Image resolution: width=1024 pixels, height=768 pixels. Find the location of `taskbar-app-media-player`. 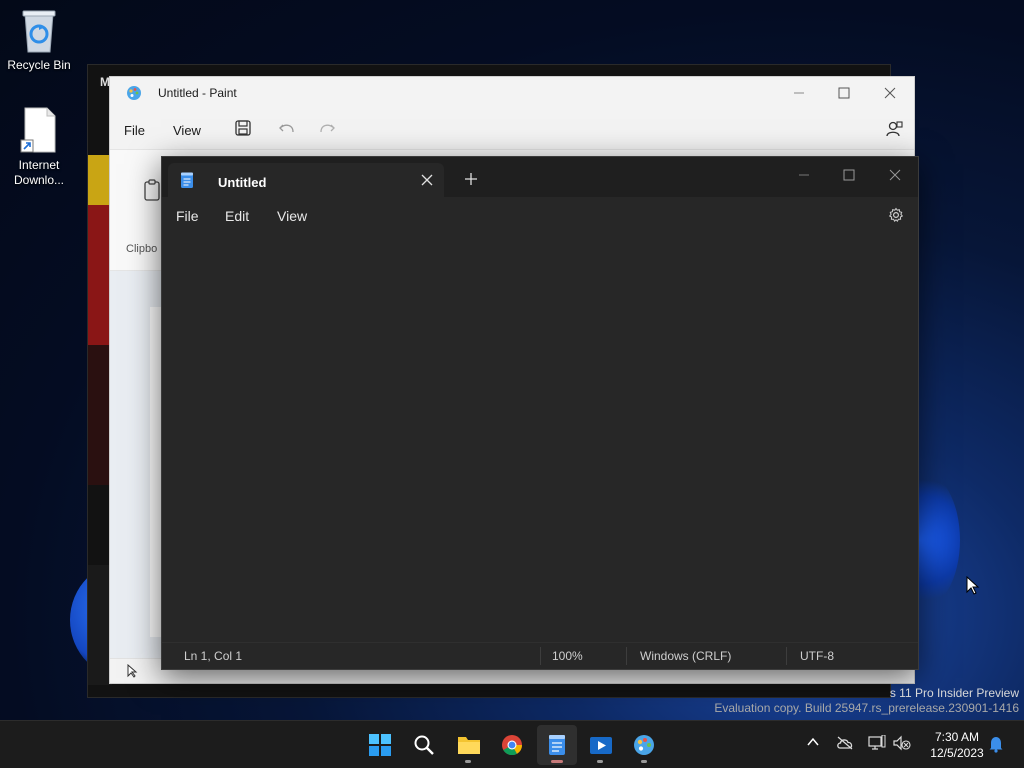

taskbar-app-media-player is located at coordinates (600, 745).